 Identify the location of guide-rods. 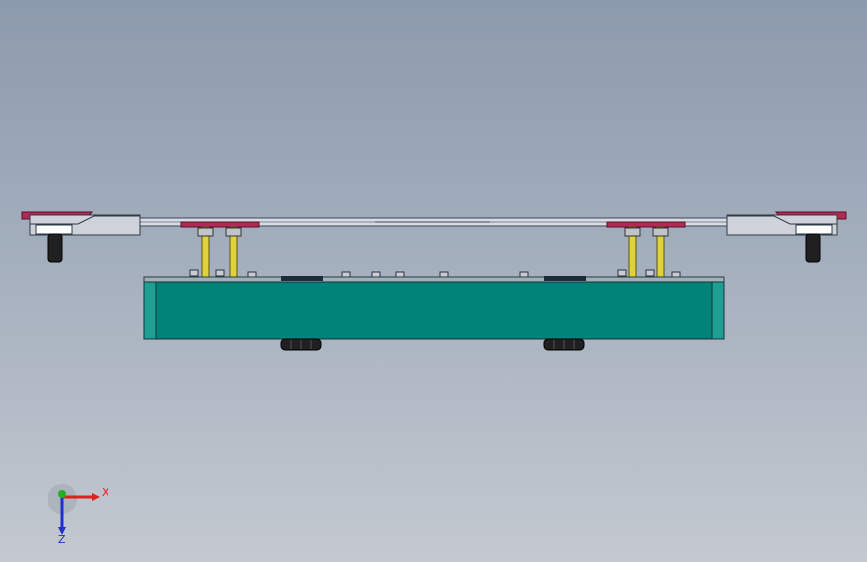
(433, 254).